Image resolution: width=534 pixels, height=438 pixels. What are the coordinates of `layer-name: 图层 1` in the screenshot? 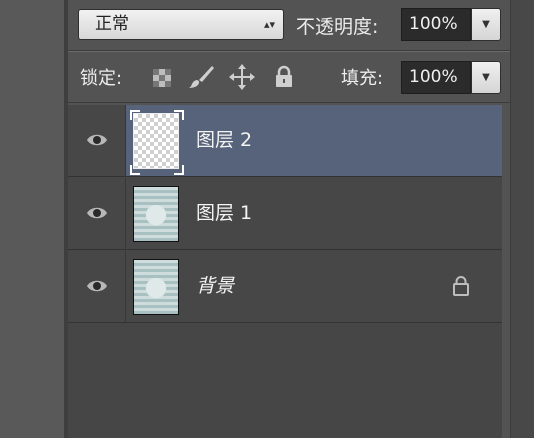 It's located at (224, 213).